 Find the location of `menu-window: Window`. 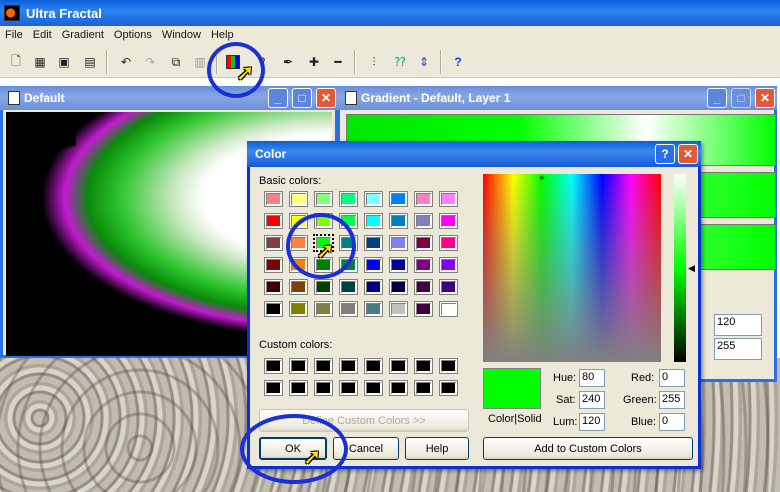

menu-window: Window is located at coordinates (181, 35).